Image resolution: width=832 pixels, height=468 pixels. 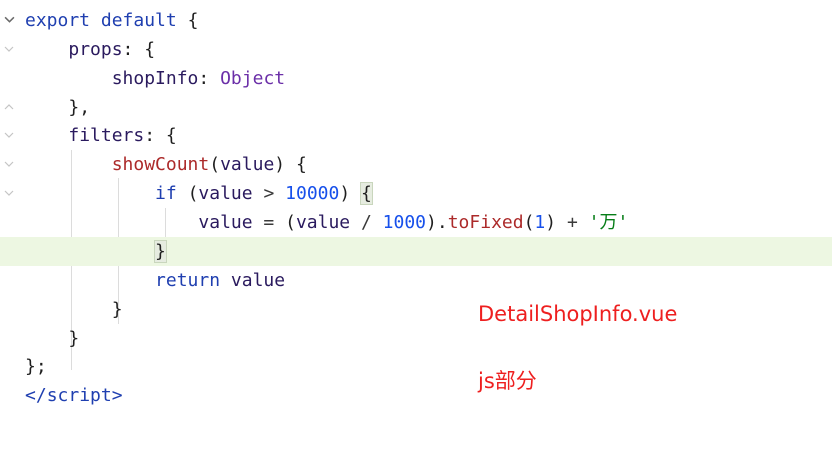 I want to click on operator: >, so click(x=269, y=193).